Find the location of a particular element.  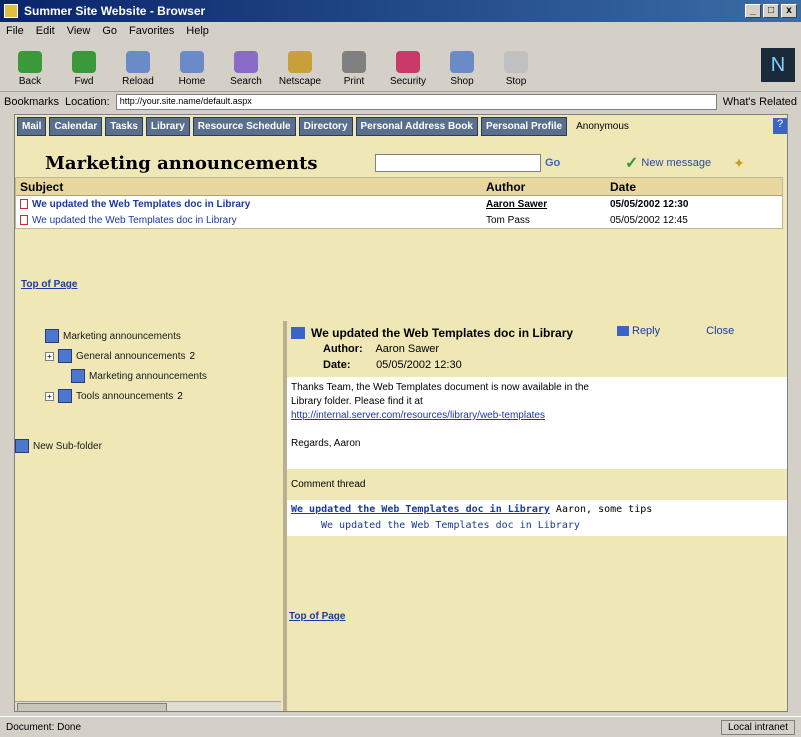

reply-icon is located at coordinates (623, 331).